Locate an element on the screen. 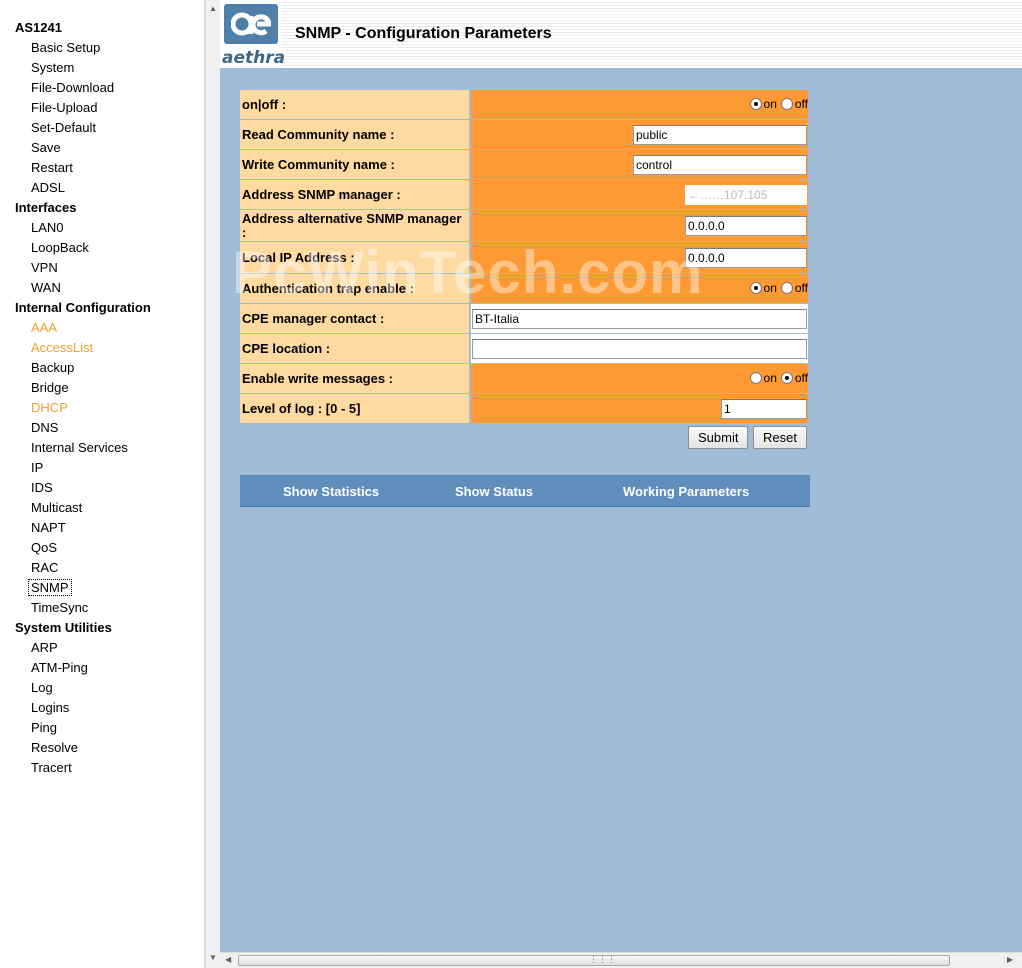 This screenshot has height=968, width=1022. nav-arp: ARP is located at coordinates (102, 648).